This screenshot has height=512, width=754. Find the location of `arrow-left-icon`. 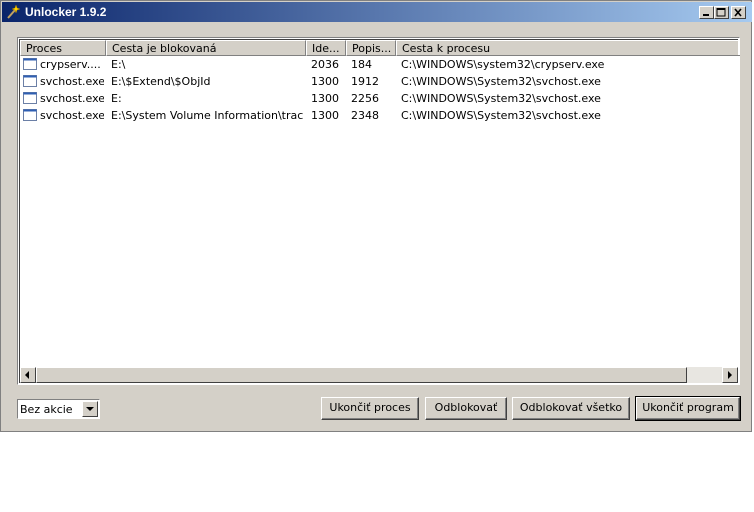

arrow-left-icon is located at coordinates (27, 375).